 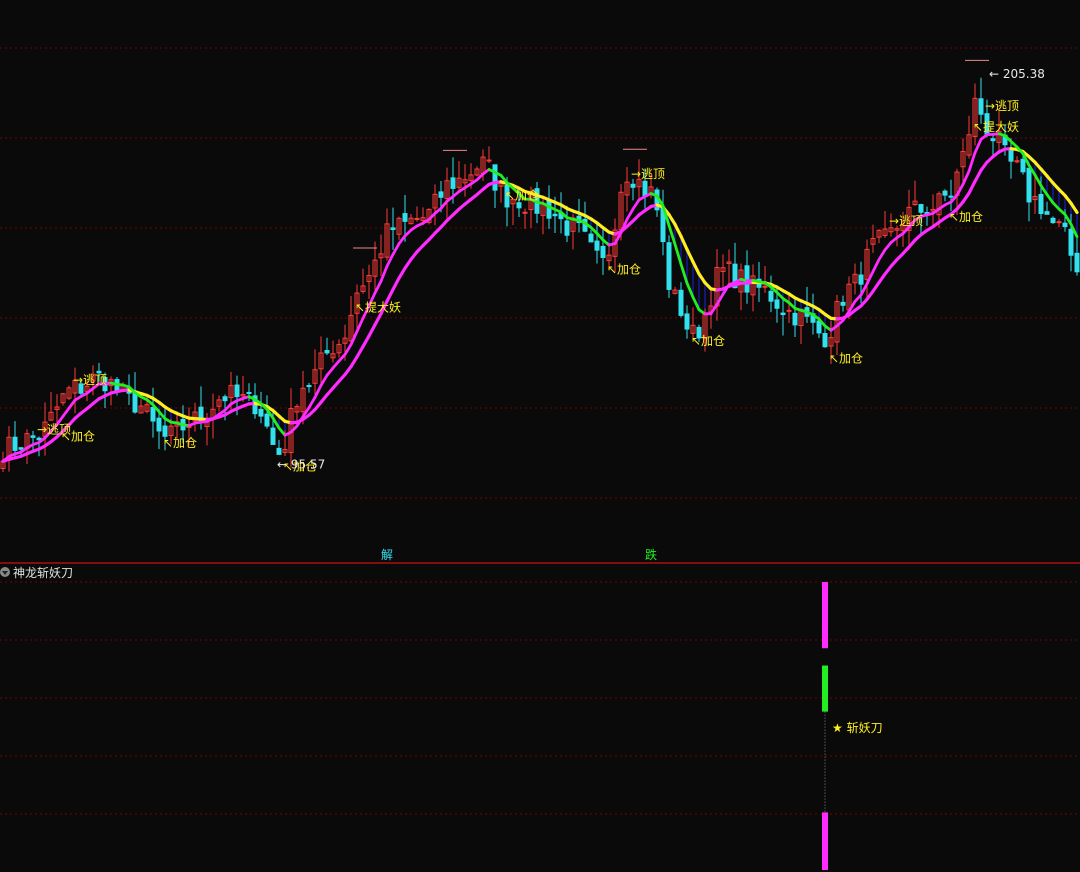 I want to click on indicator-title: 神龙斩妖刀, so click(x=43, y=572).